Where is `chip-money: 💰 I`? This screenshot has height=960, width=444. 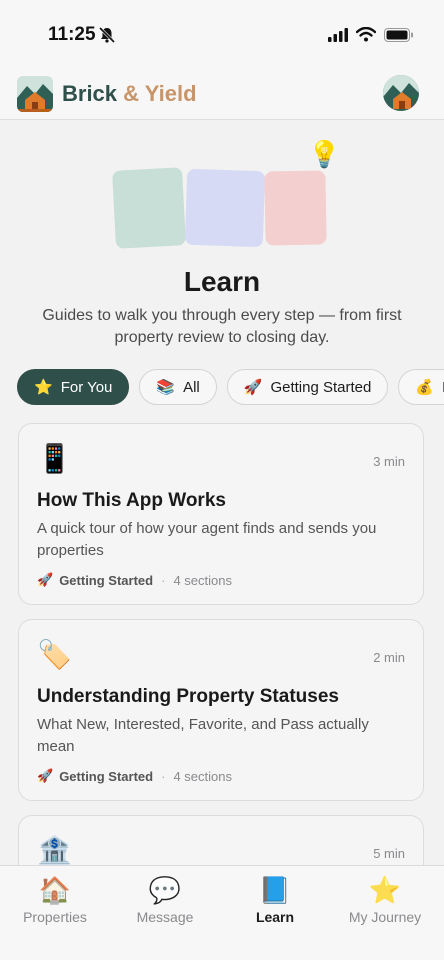
chip-money: 💰 I is located at coordinates (421, 387).